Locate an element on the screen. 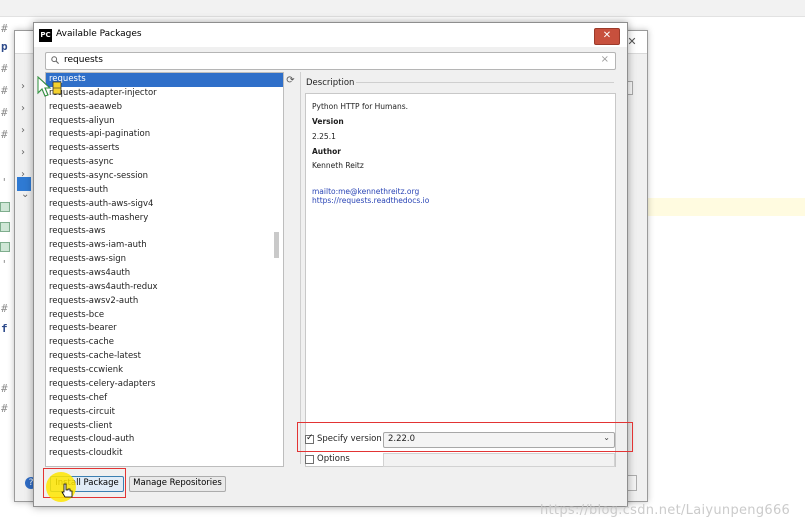  package-list-item: requests-client is located at coordinates (164, 427).